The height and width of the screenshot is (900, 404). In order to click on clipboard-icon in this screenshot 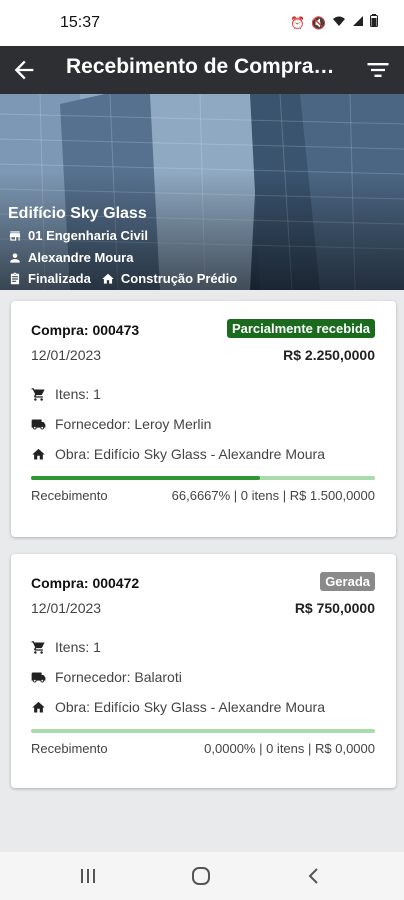, I will do `click(15, 278)`.